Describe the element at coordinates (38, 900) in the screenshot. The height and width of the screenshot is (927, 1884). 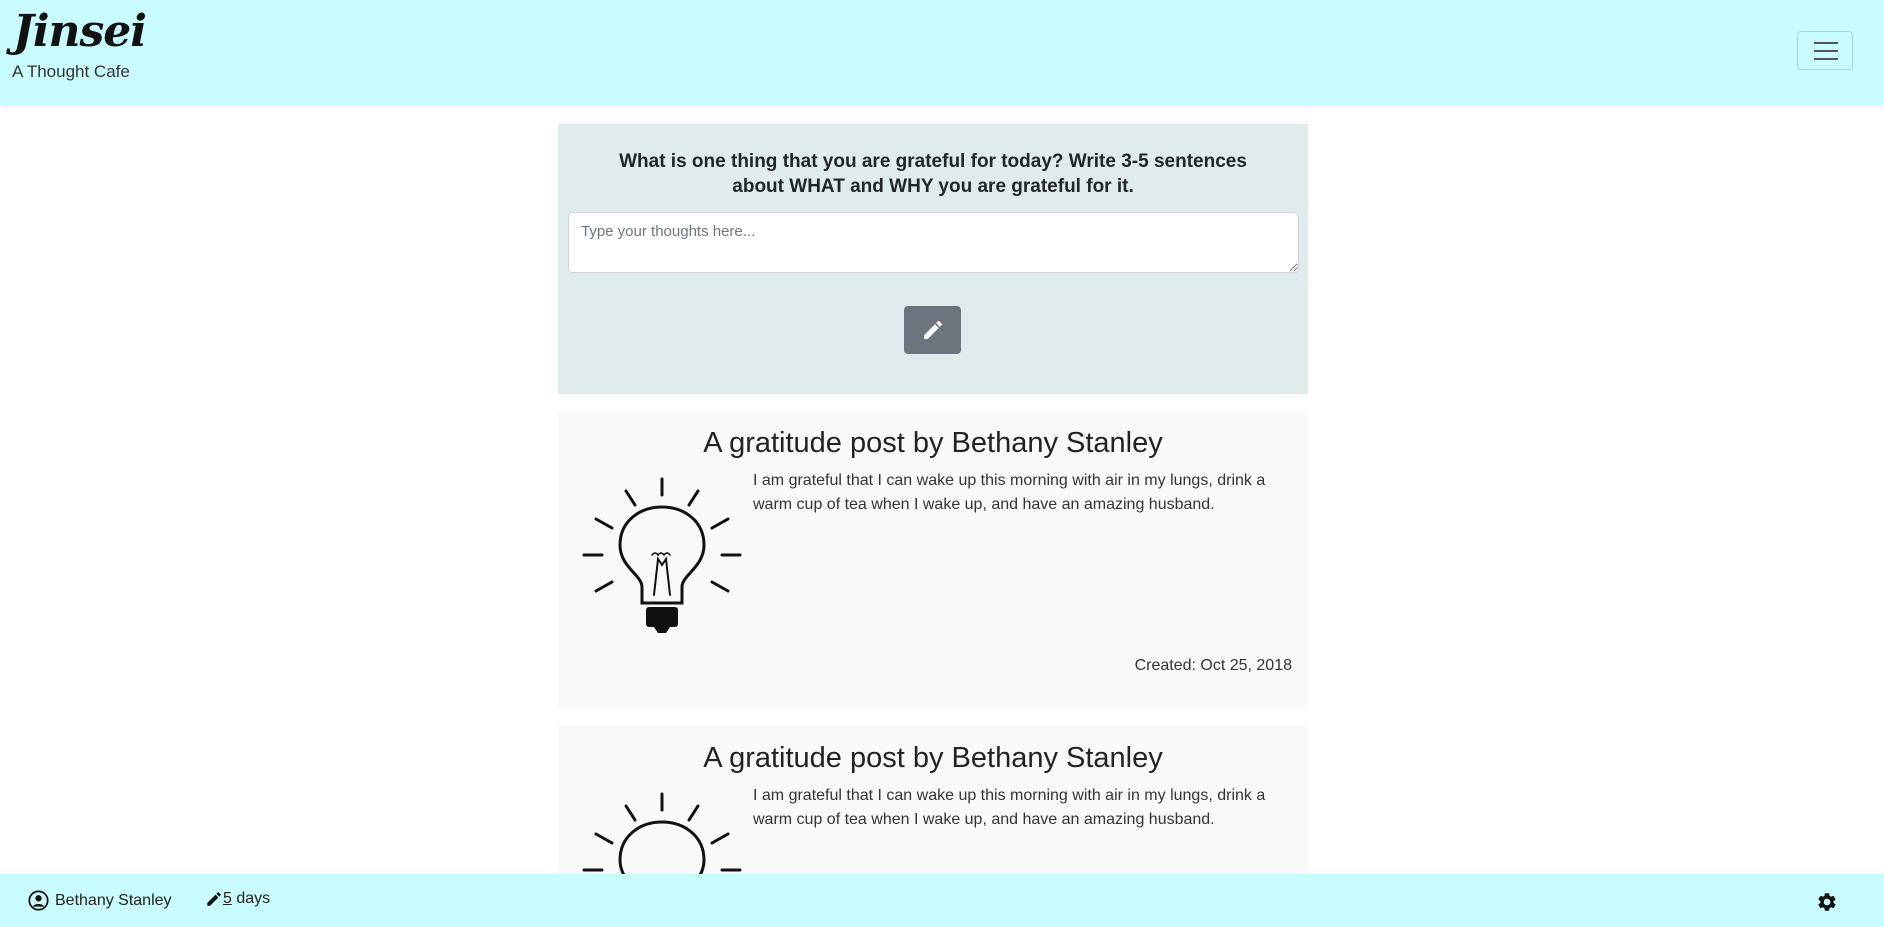
I see `user-circle-icon` at that location.